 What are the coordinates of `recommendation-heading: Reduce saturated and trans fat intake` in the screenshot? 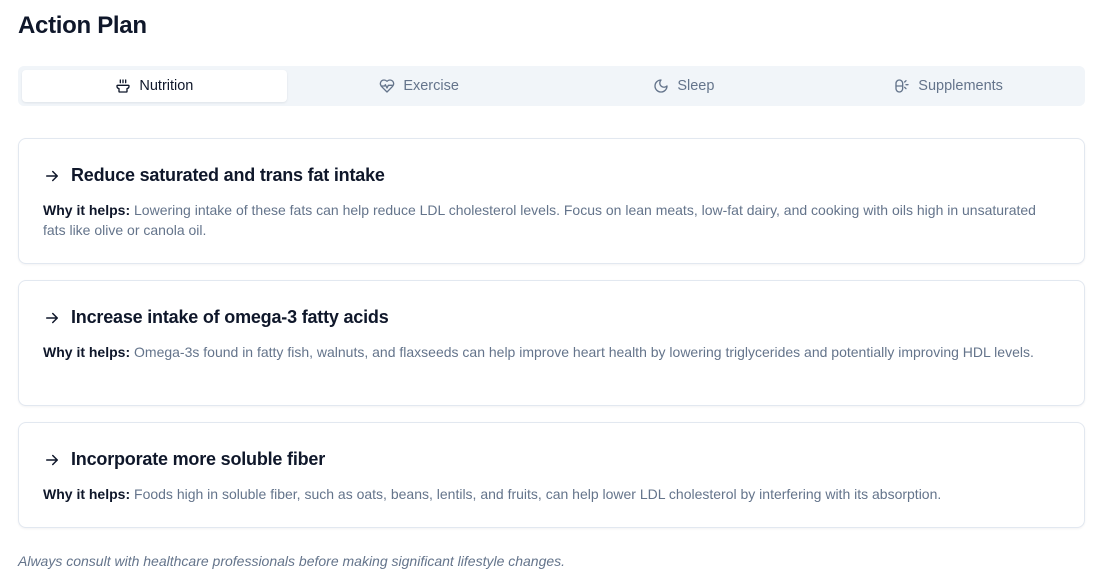 It's located at (551, 175).